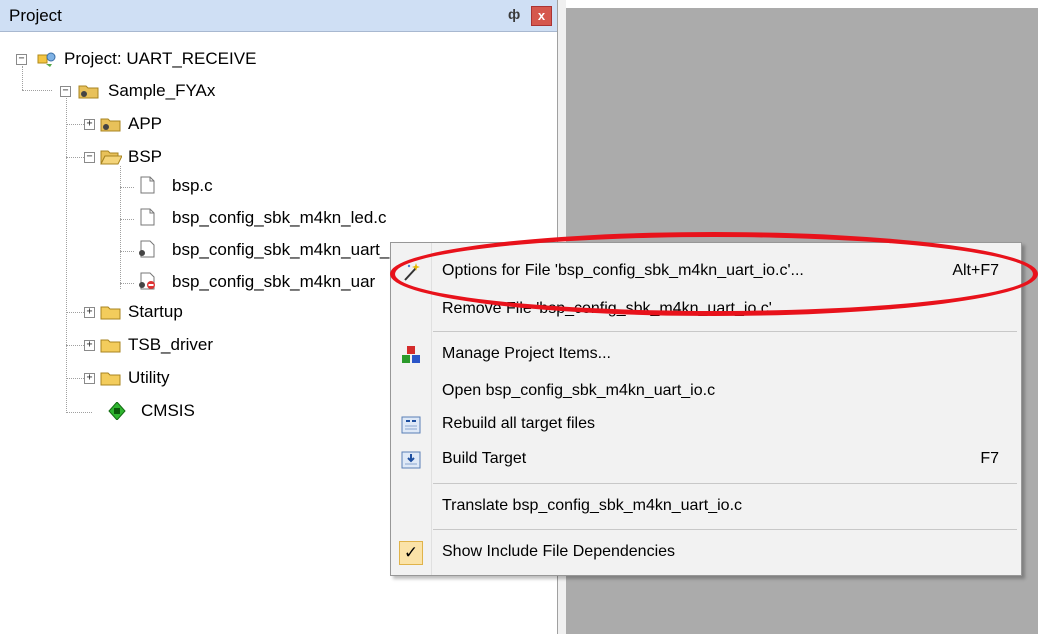 This screenshot has height=634, width=1038. What do you see at coordinates (706, 425) in the screenshot?
I see `menu-item-rebuild-all: Rebuild all target files` at bounding box center [706, 425].